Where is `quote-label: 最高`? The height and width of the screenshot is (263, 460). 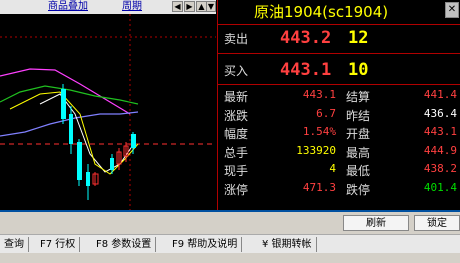 quote-label: 最高 is located at coordinates (358, 152).